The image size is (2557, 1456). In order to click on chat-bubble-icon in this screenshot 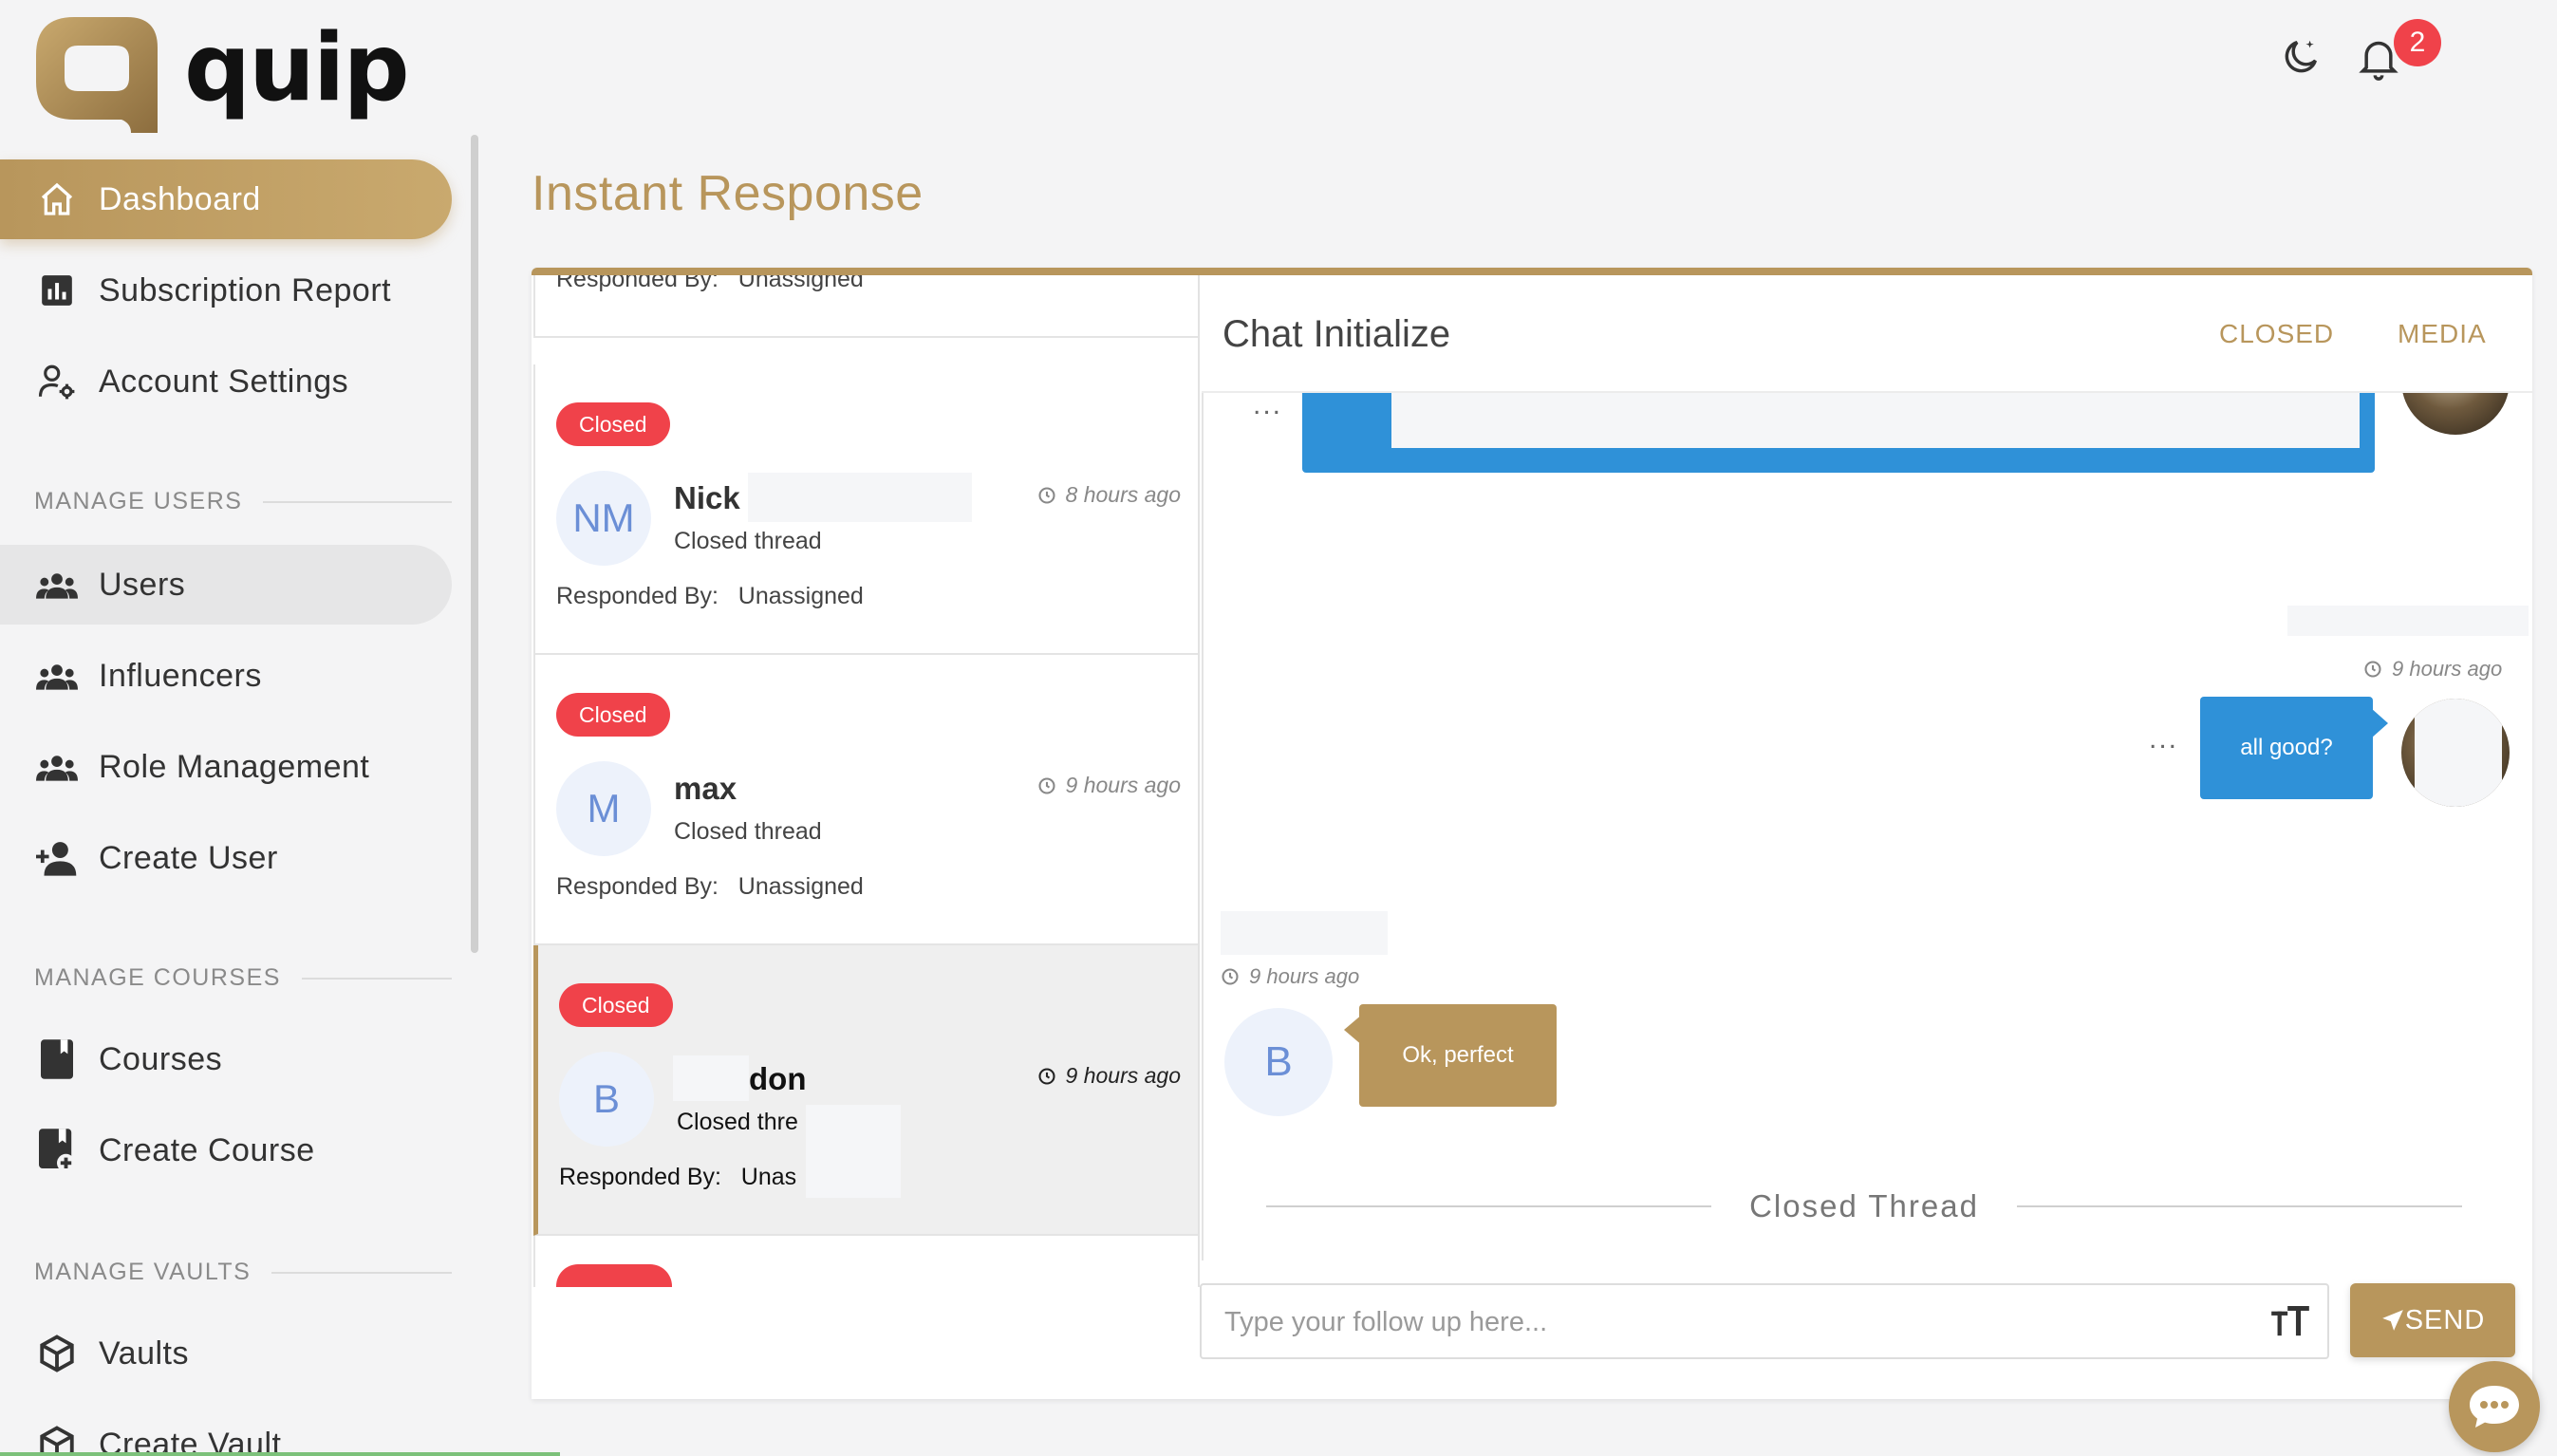, I will do `click(2495, 1407)`.